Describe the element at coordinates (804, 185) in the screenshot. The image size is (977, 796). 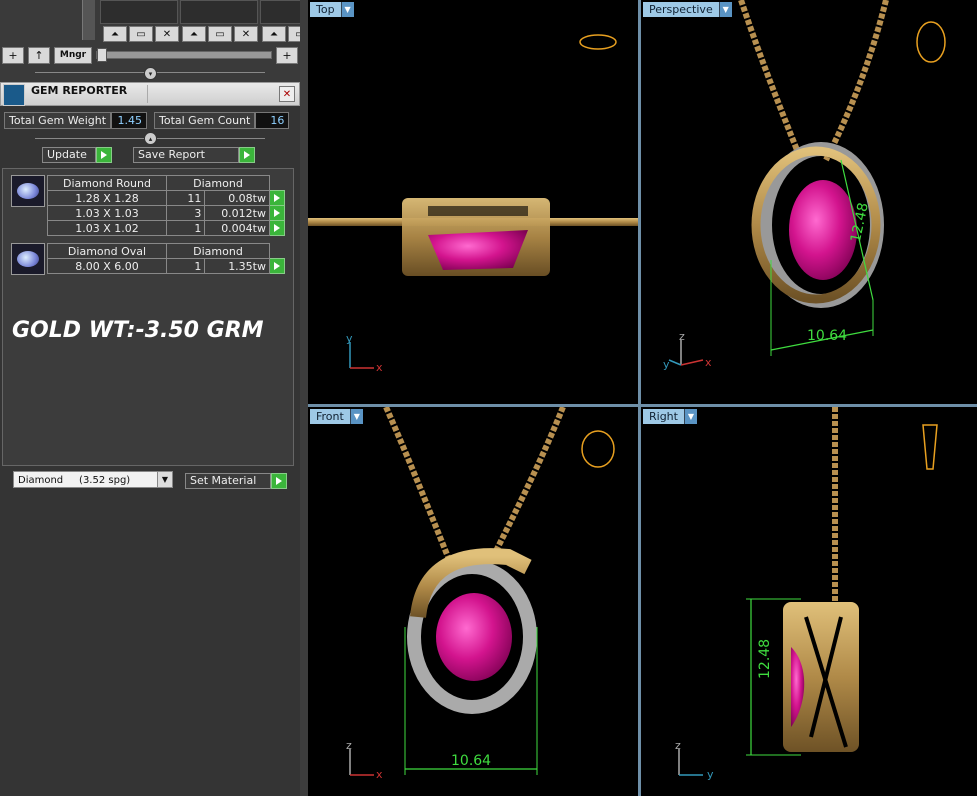
I see `perspective-view-render: 12.48 10.64 z x y` at that location.